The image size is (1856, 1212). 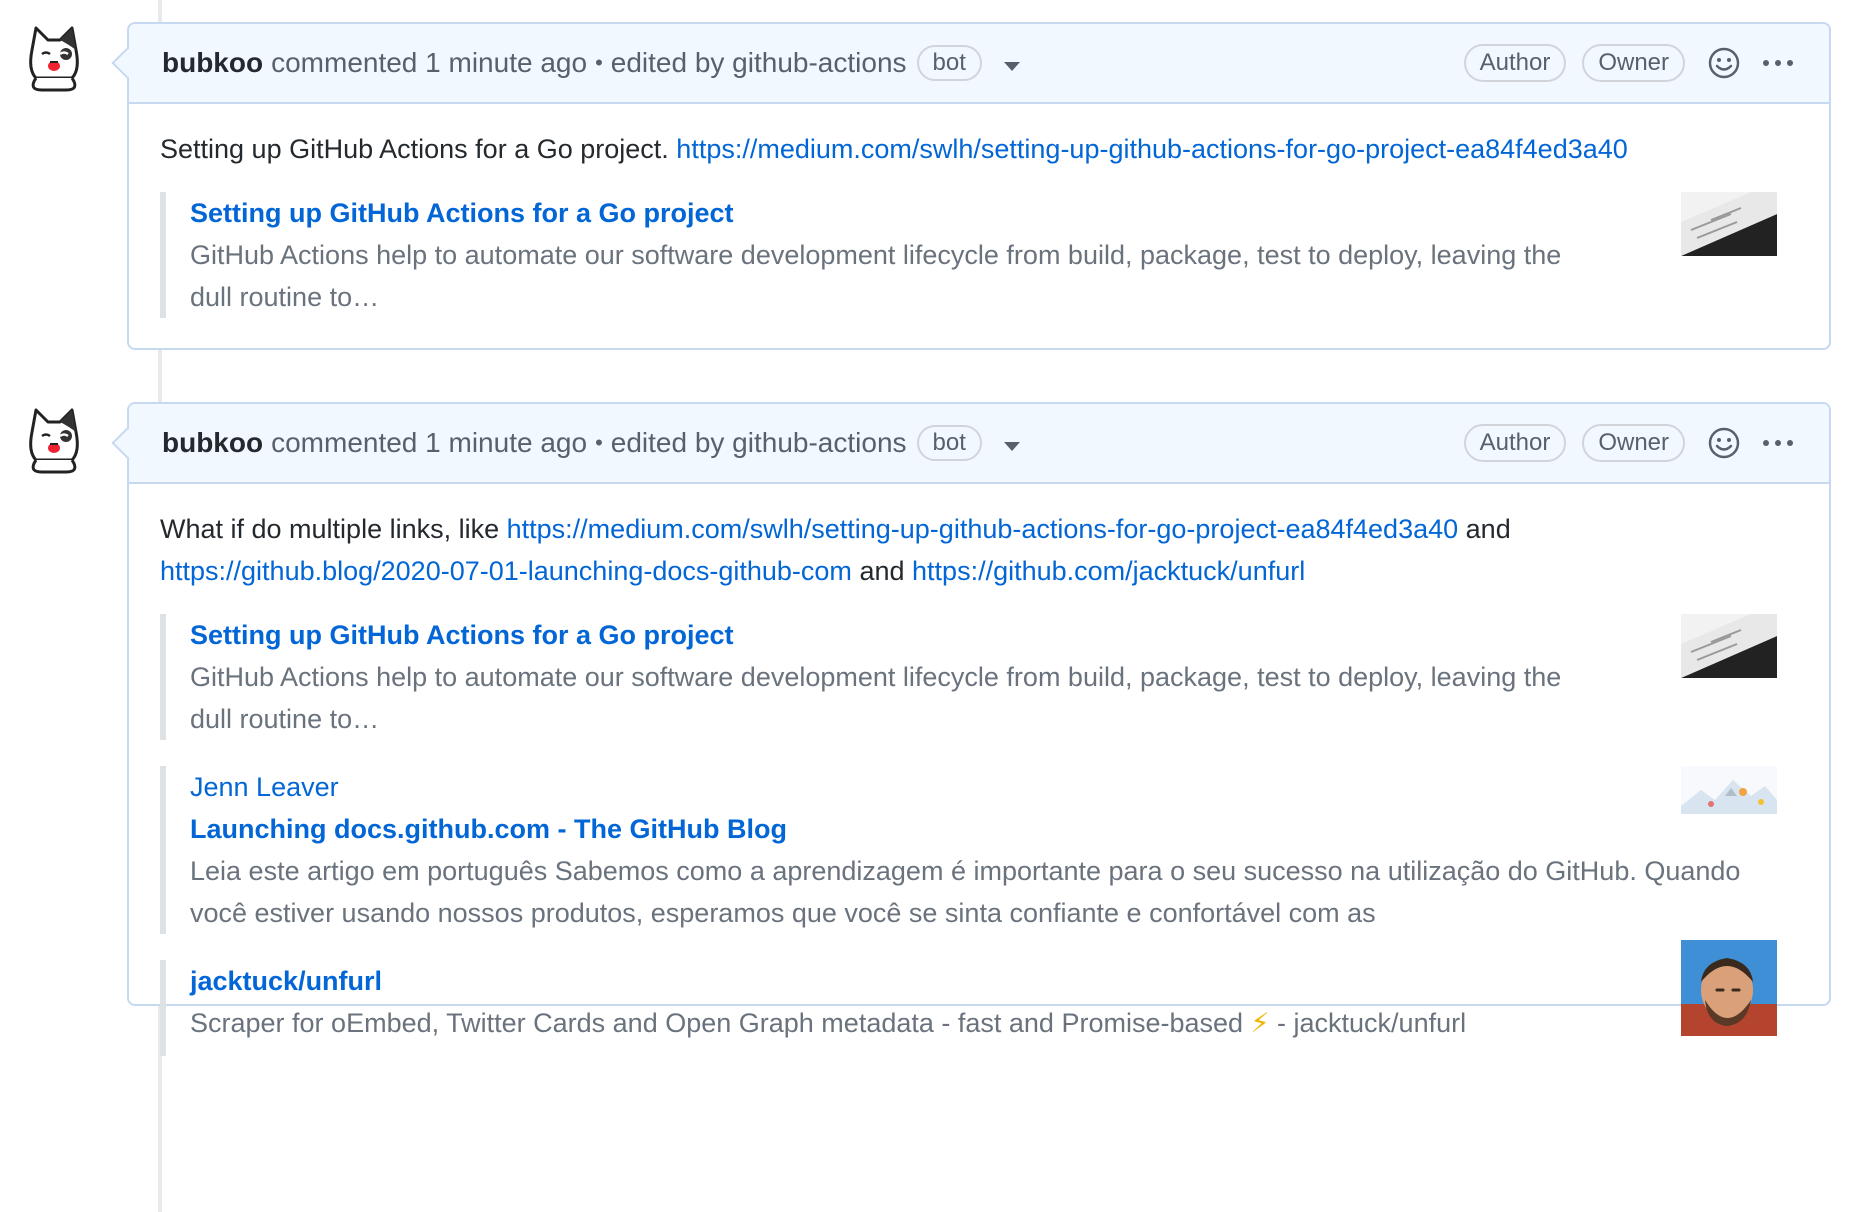 What do you see at coordinates (330, 529) in the screenshot?
I see `body-text: What if do multiple links, like` at bounding box center [330, 529].